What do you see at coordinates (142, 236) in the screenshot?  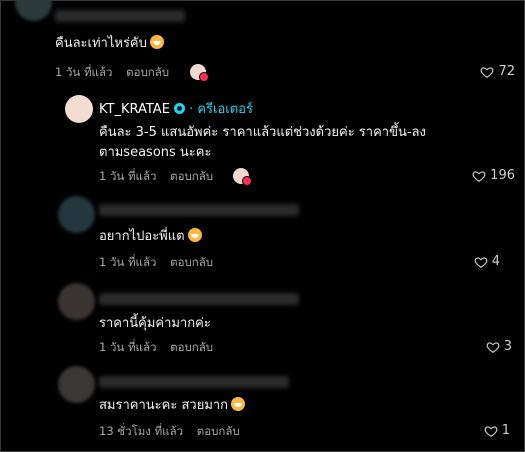 I see `comment-text-body: อยากไปอะพี่แต` at bounding box center [142, 236].